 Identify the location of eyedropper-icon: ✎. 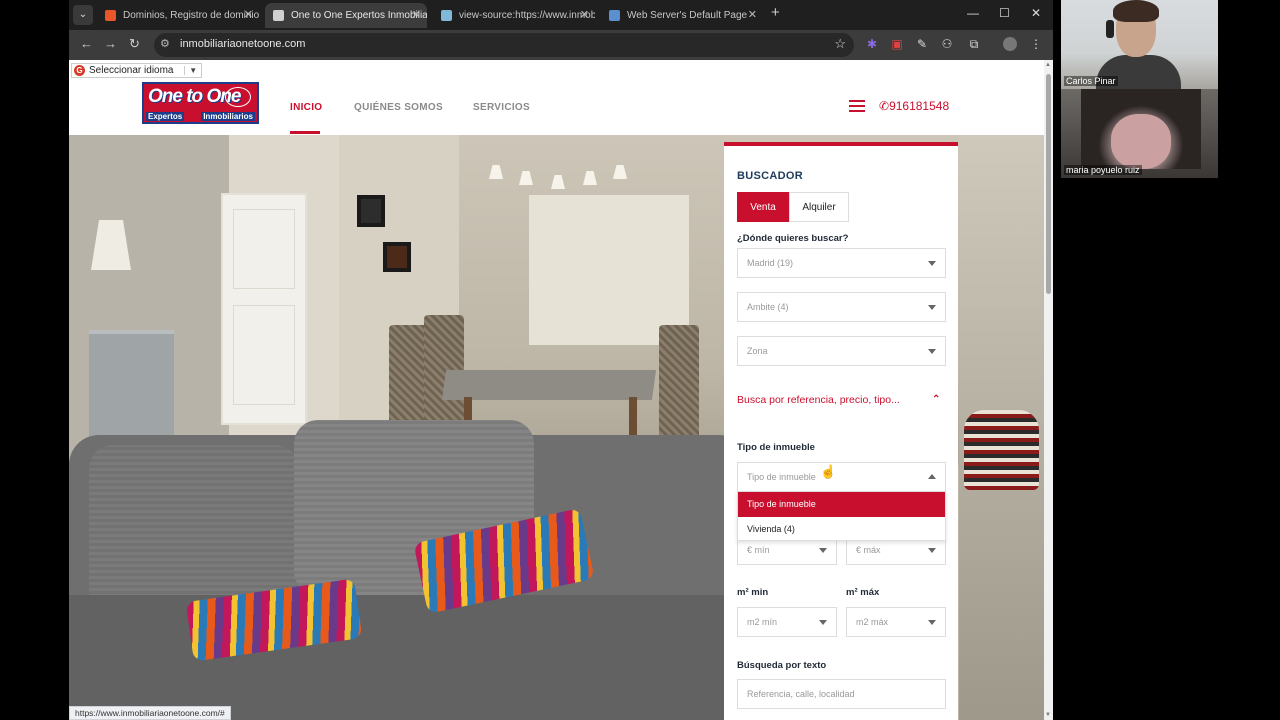
(922, 44).